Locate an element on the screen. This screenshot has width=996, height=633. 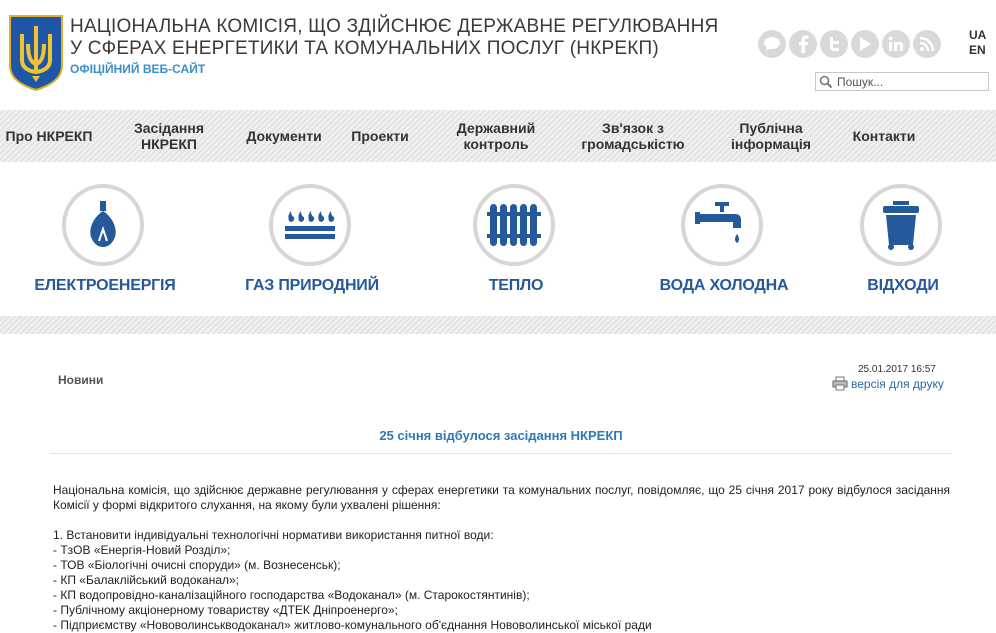
gas-burner-icon is located at coordinates (310, 225).